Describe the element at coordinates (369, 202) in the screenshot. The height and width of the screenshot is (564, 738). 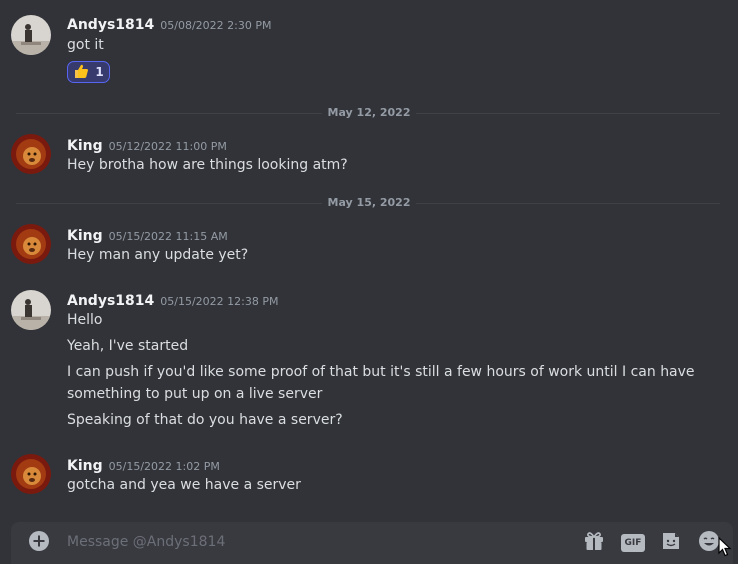
I see `date-divider-label: May 15, 2022` at that location.